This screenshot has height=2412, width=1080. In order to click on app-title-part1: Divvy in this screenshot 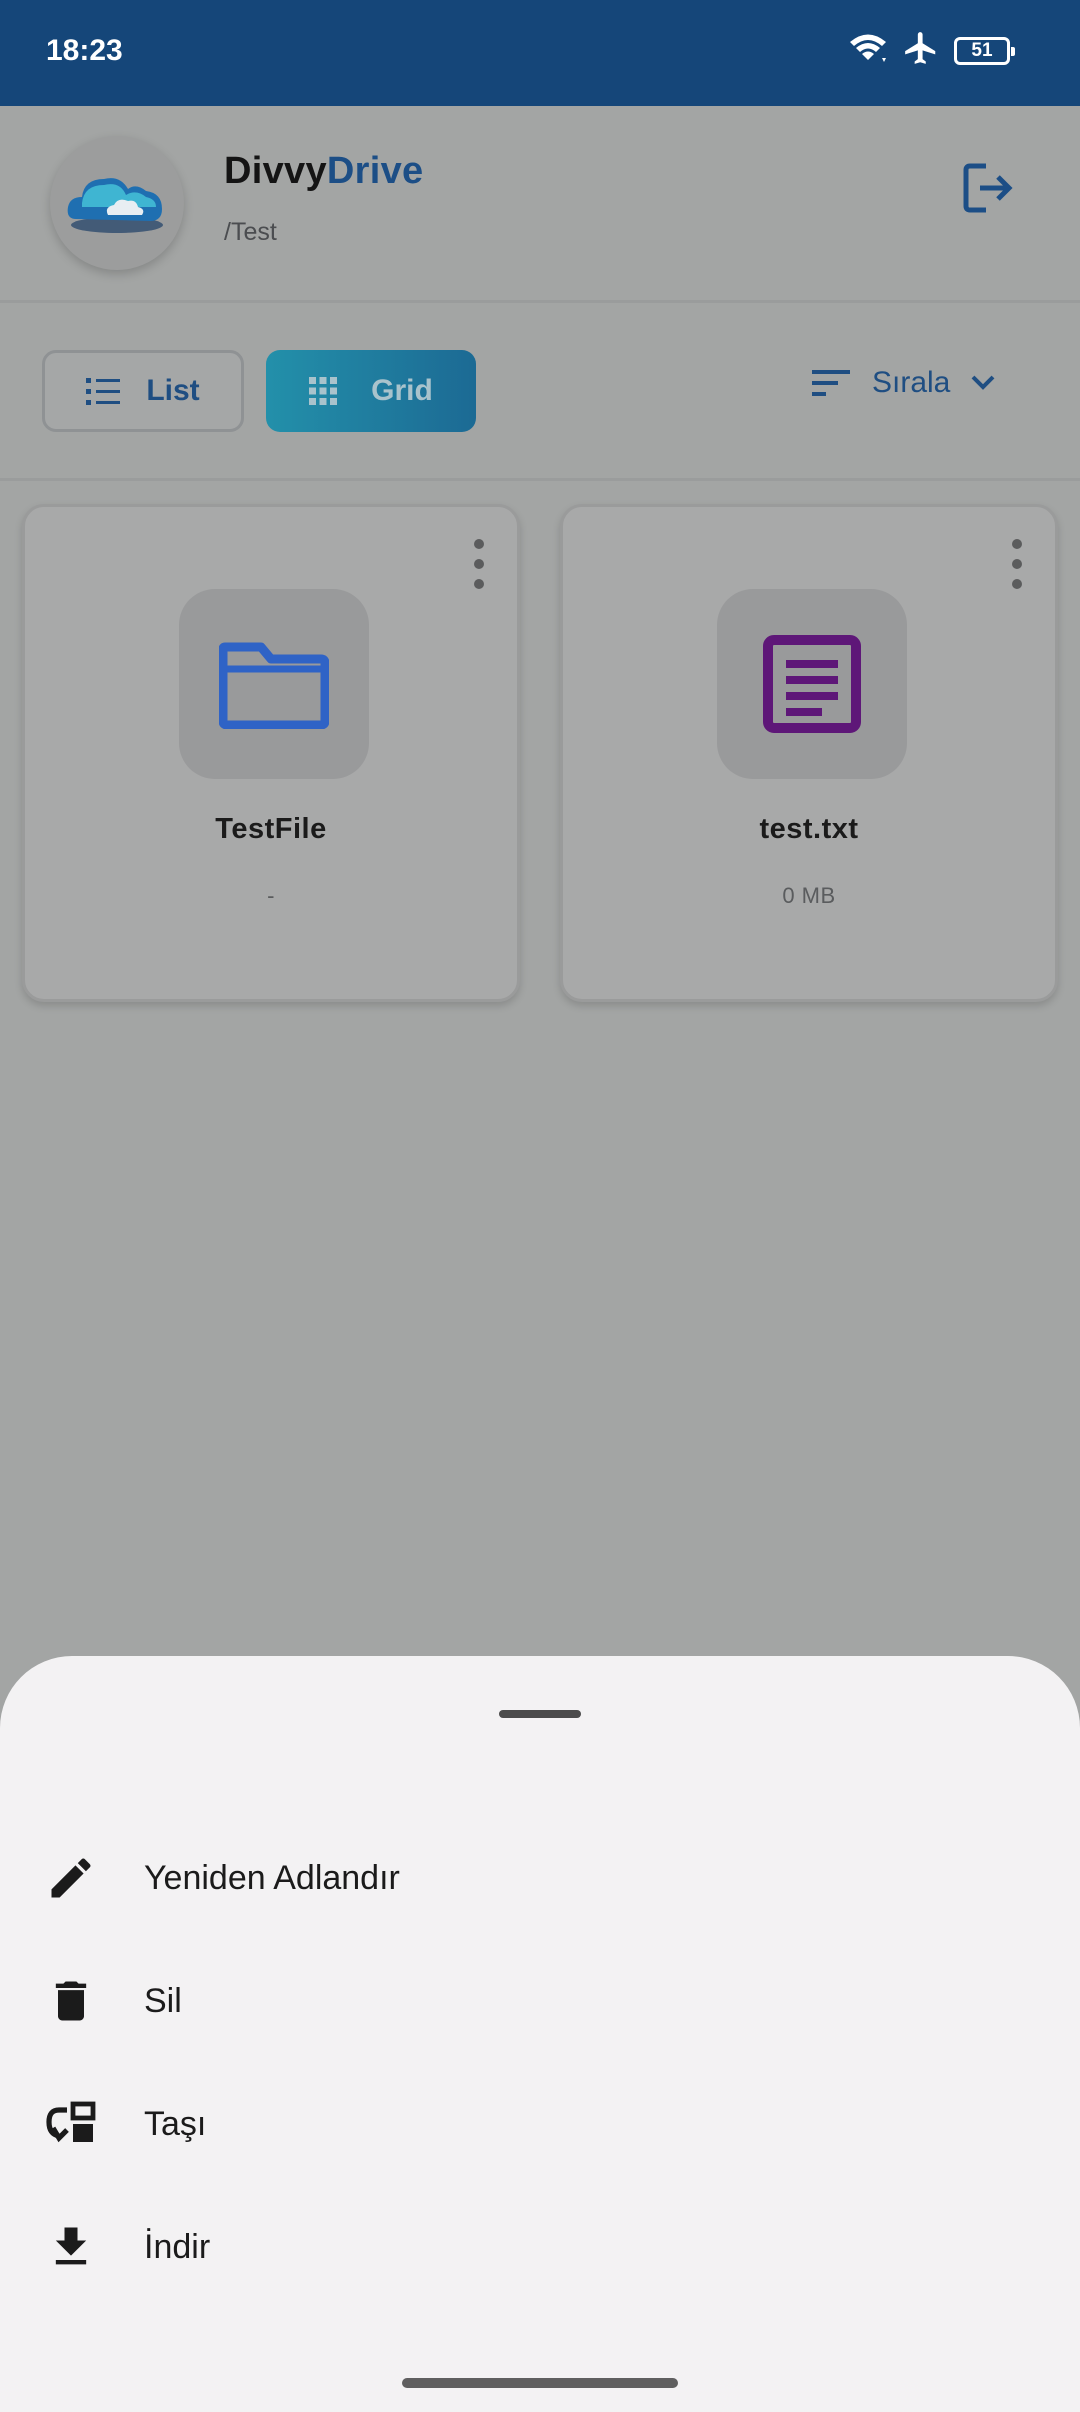, I will do `click(275, 171)`.